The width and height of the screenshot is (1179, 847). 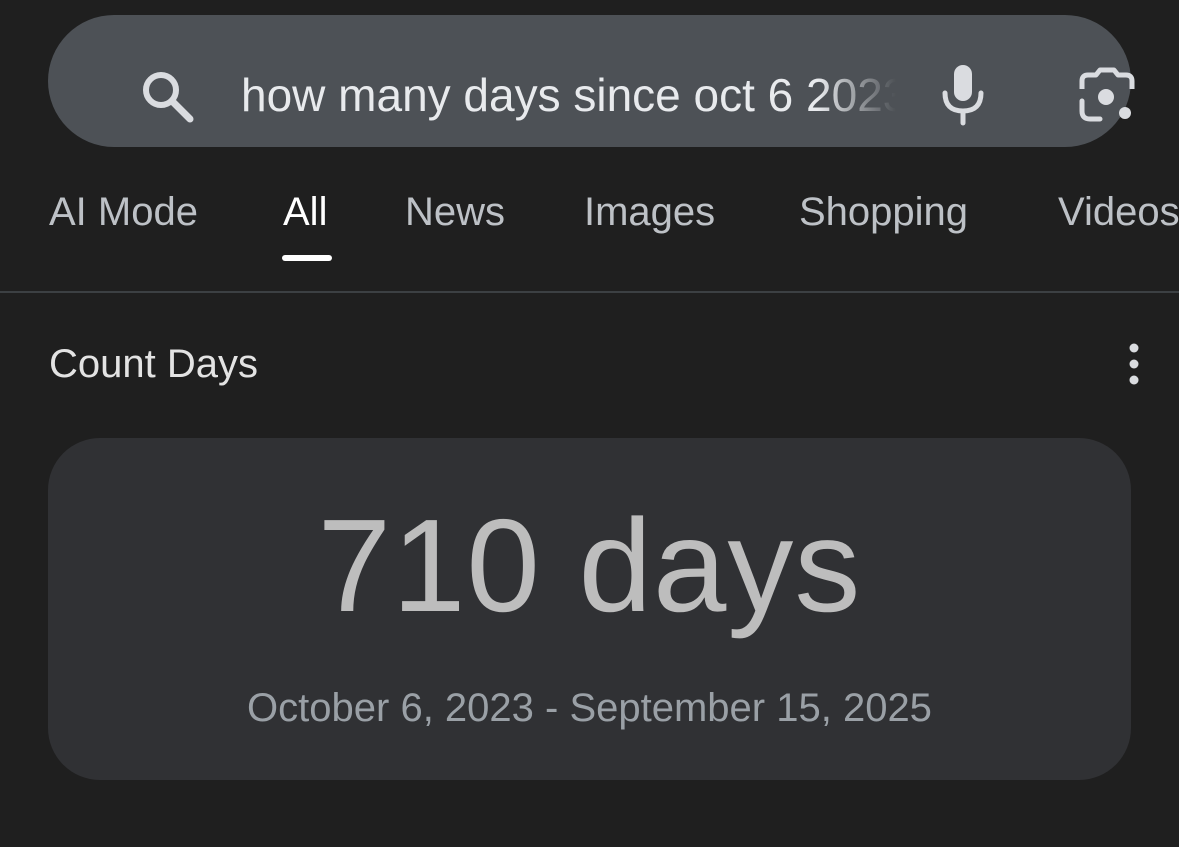 What do you see at coordinates (1134, 364) in the screenshot?
I see `more-vert-icon` at bounding box center [1134, 364].